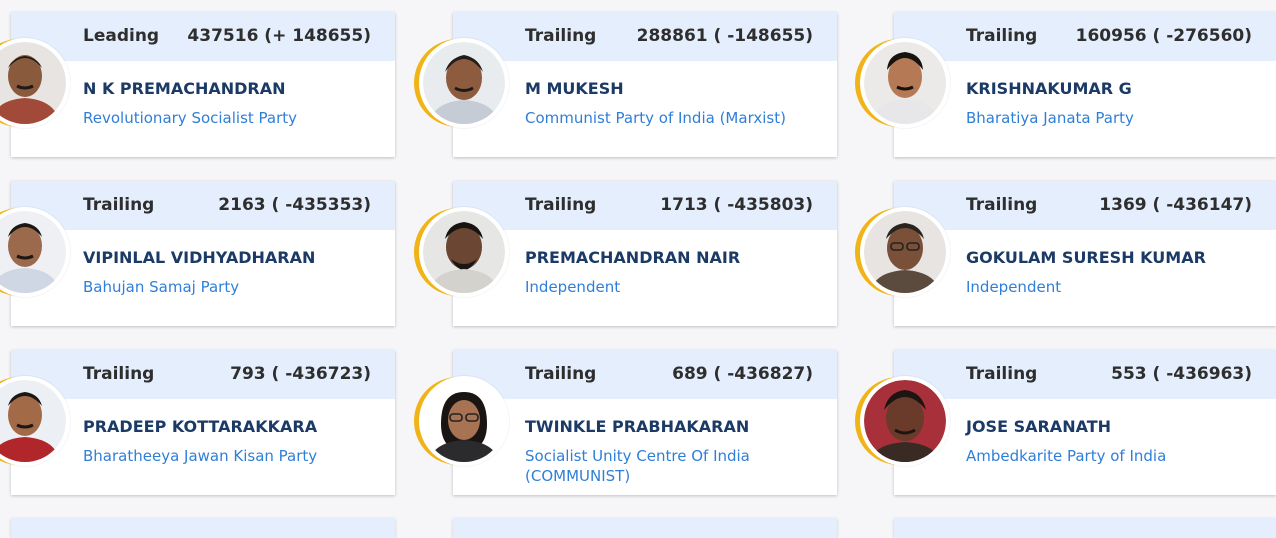 The height and width of the screenshot is (538, 1276). I want to click on candidate-status: Leading, so click(121, 36).